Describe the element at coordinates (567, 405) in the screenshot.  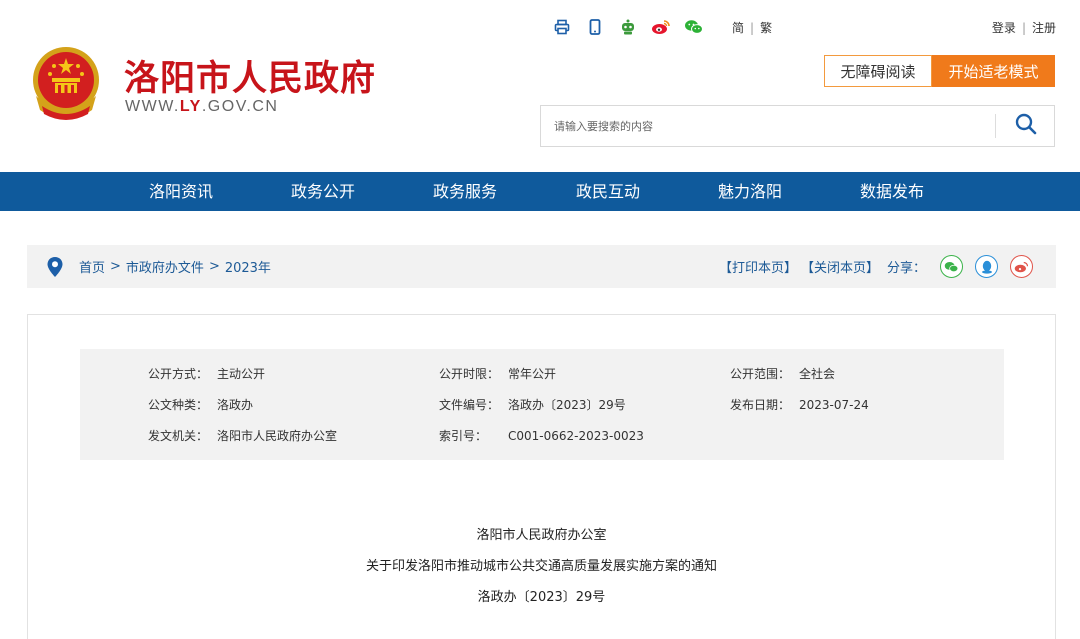
I see `meta-value: 洛政办〔2023〕29号` at that location.